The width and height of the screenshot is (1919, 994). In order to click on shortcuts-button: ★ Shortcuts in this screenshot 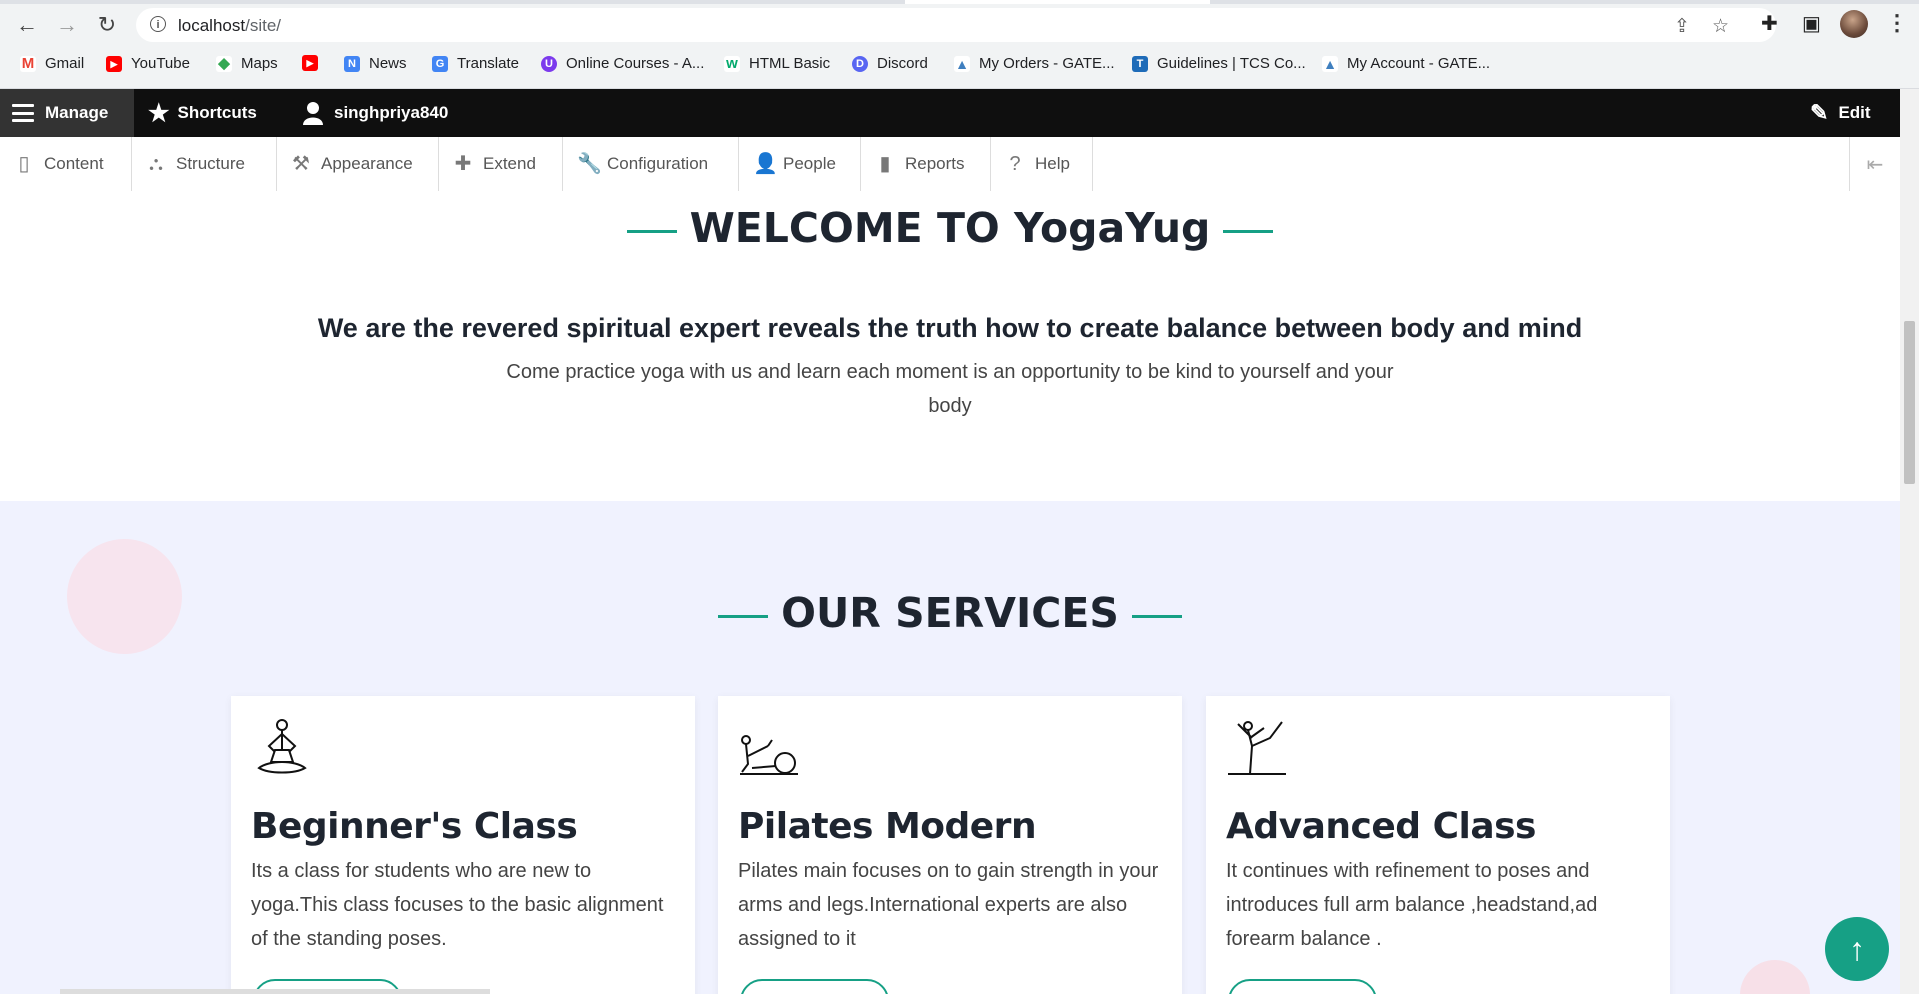, I will do `click(202, 113)`.